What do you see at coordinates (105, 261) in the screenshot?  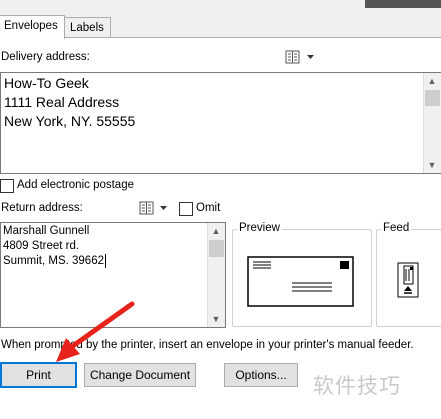 I see `text-cursor` at bounding box center [105, 261].